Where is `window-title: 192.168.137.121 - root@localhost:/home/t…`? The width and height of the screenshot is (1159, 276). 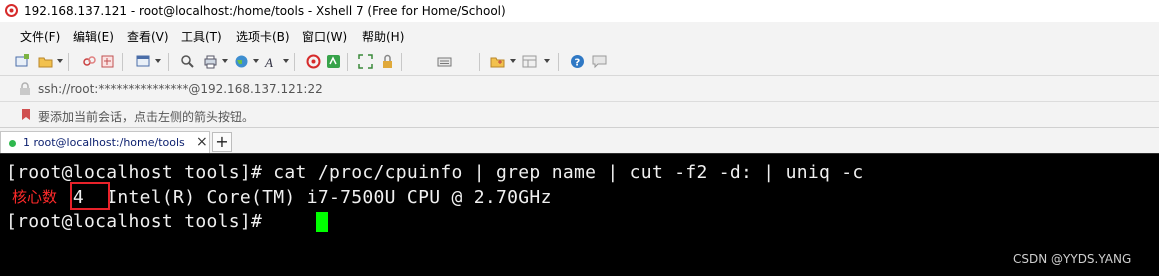 window-title: 192.168.137.121 - root@localhost:/home/t… is located at coordinates (265, 11).